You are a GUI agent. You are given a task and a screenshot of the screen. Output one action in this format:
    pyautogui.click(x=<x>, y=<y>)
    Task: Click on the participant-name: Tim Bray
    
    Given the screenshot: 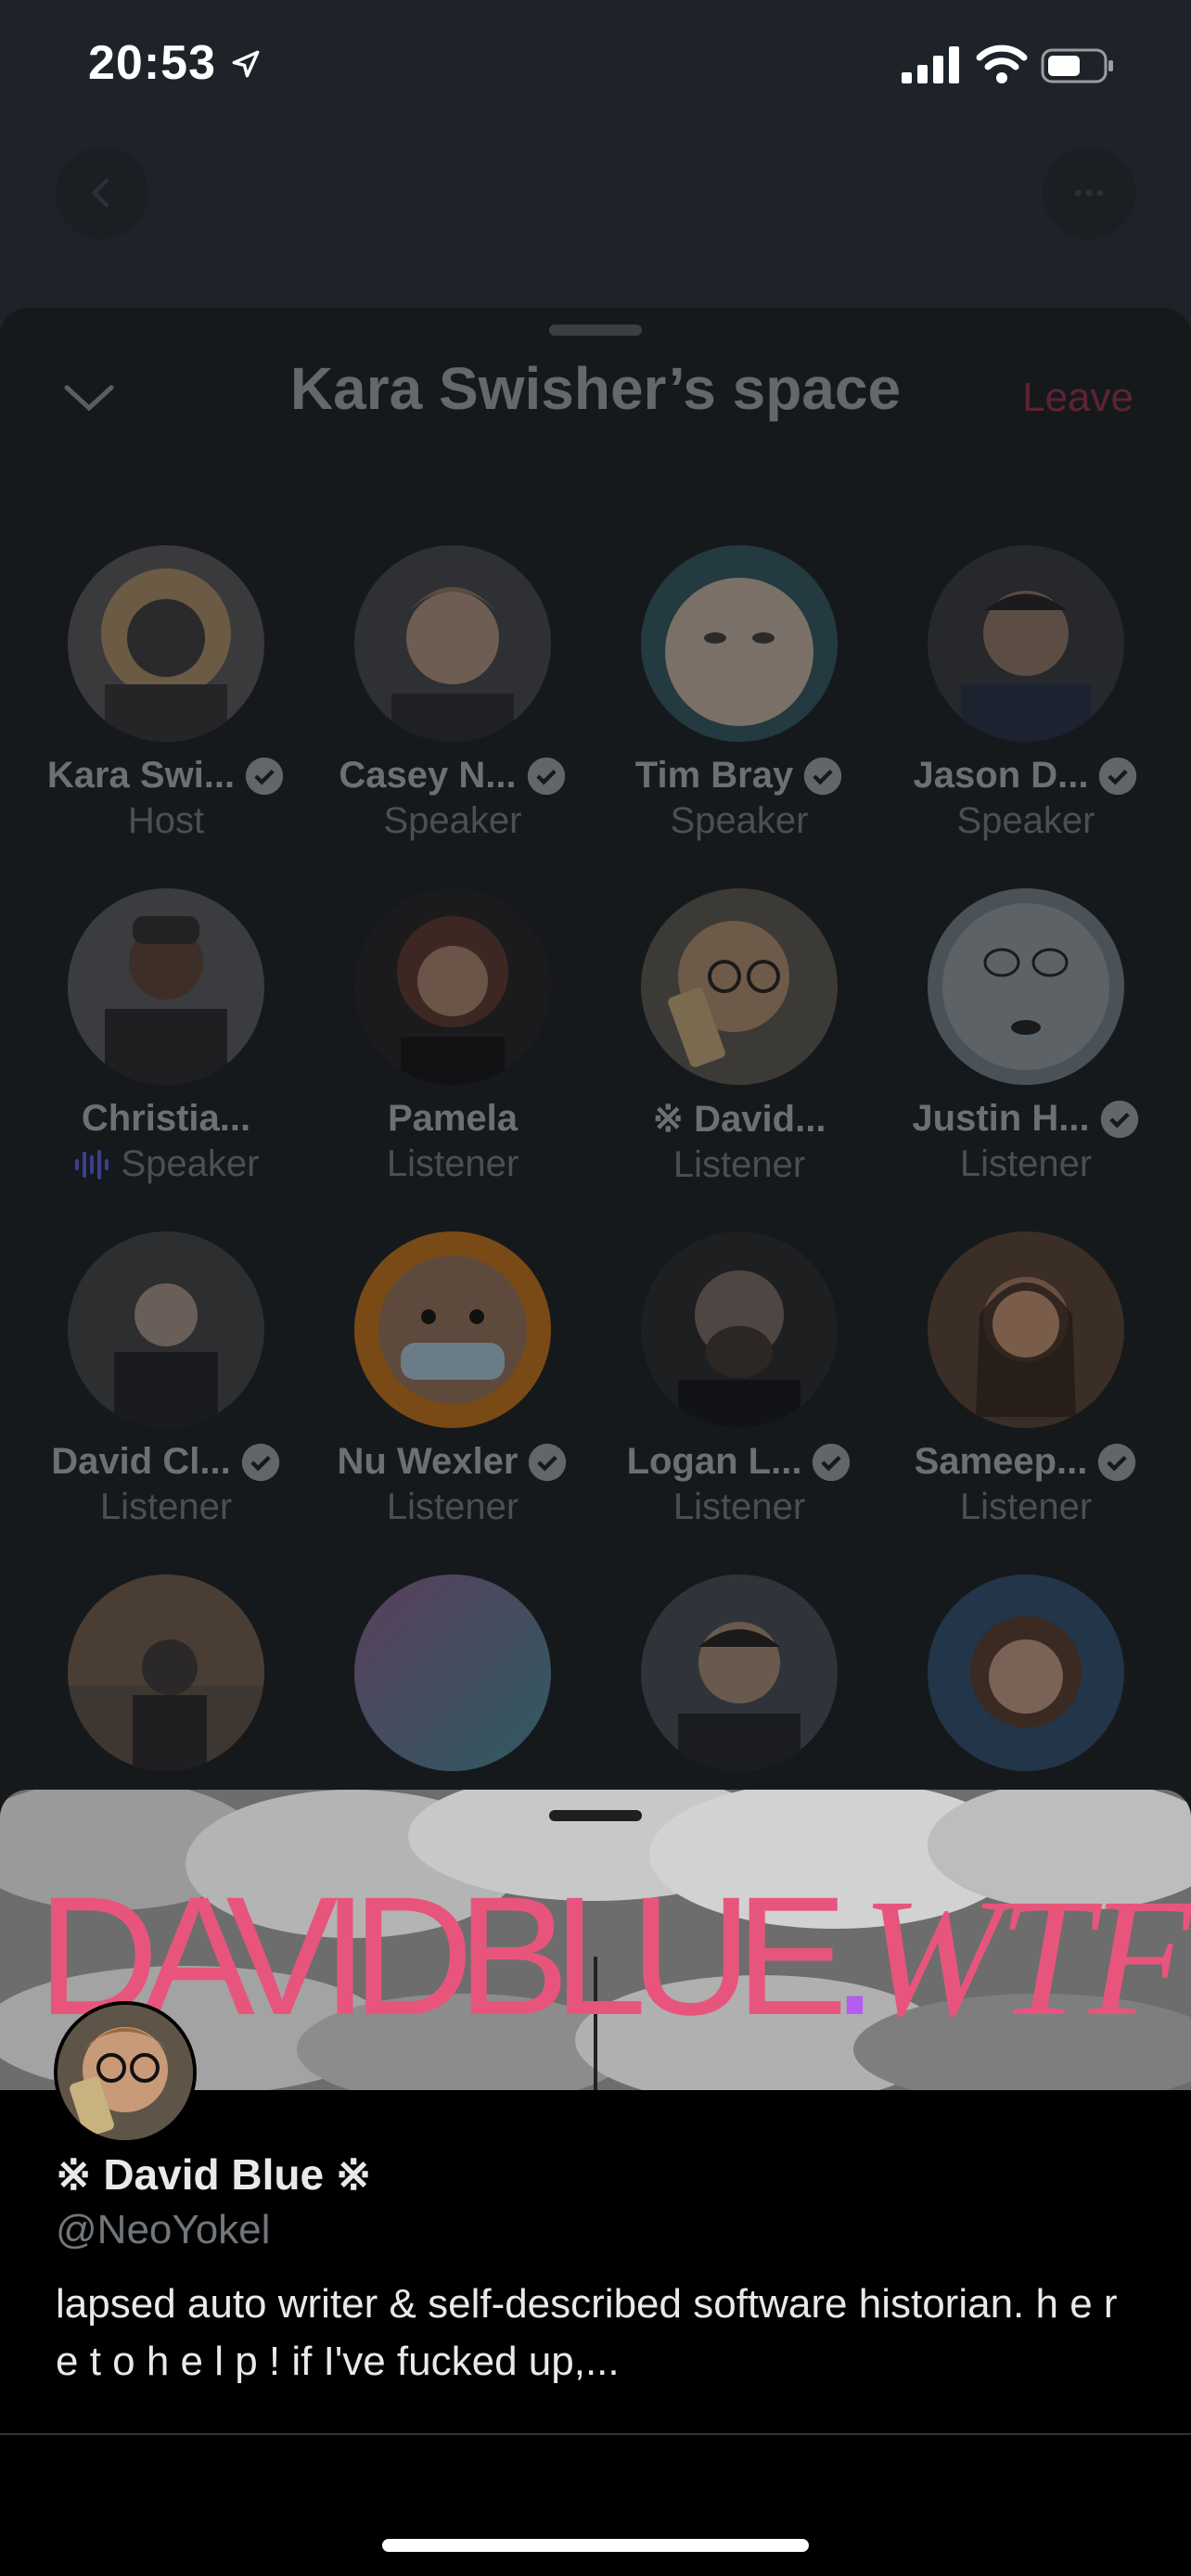 What is the action you would take?
    pyautogui.click(x=714, y=776)
    